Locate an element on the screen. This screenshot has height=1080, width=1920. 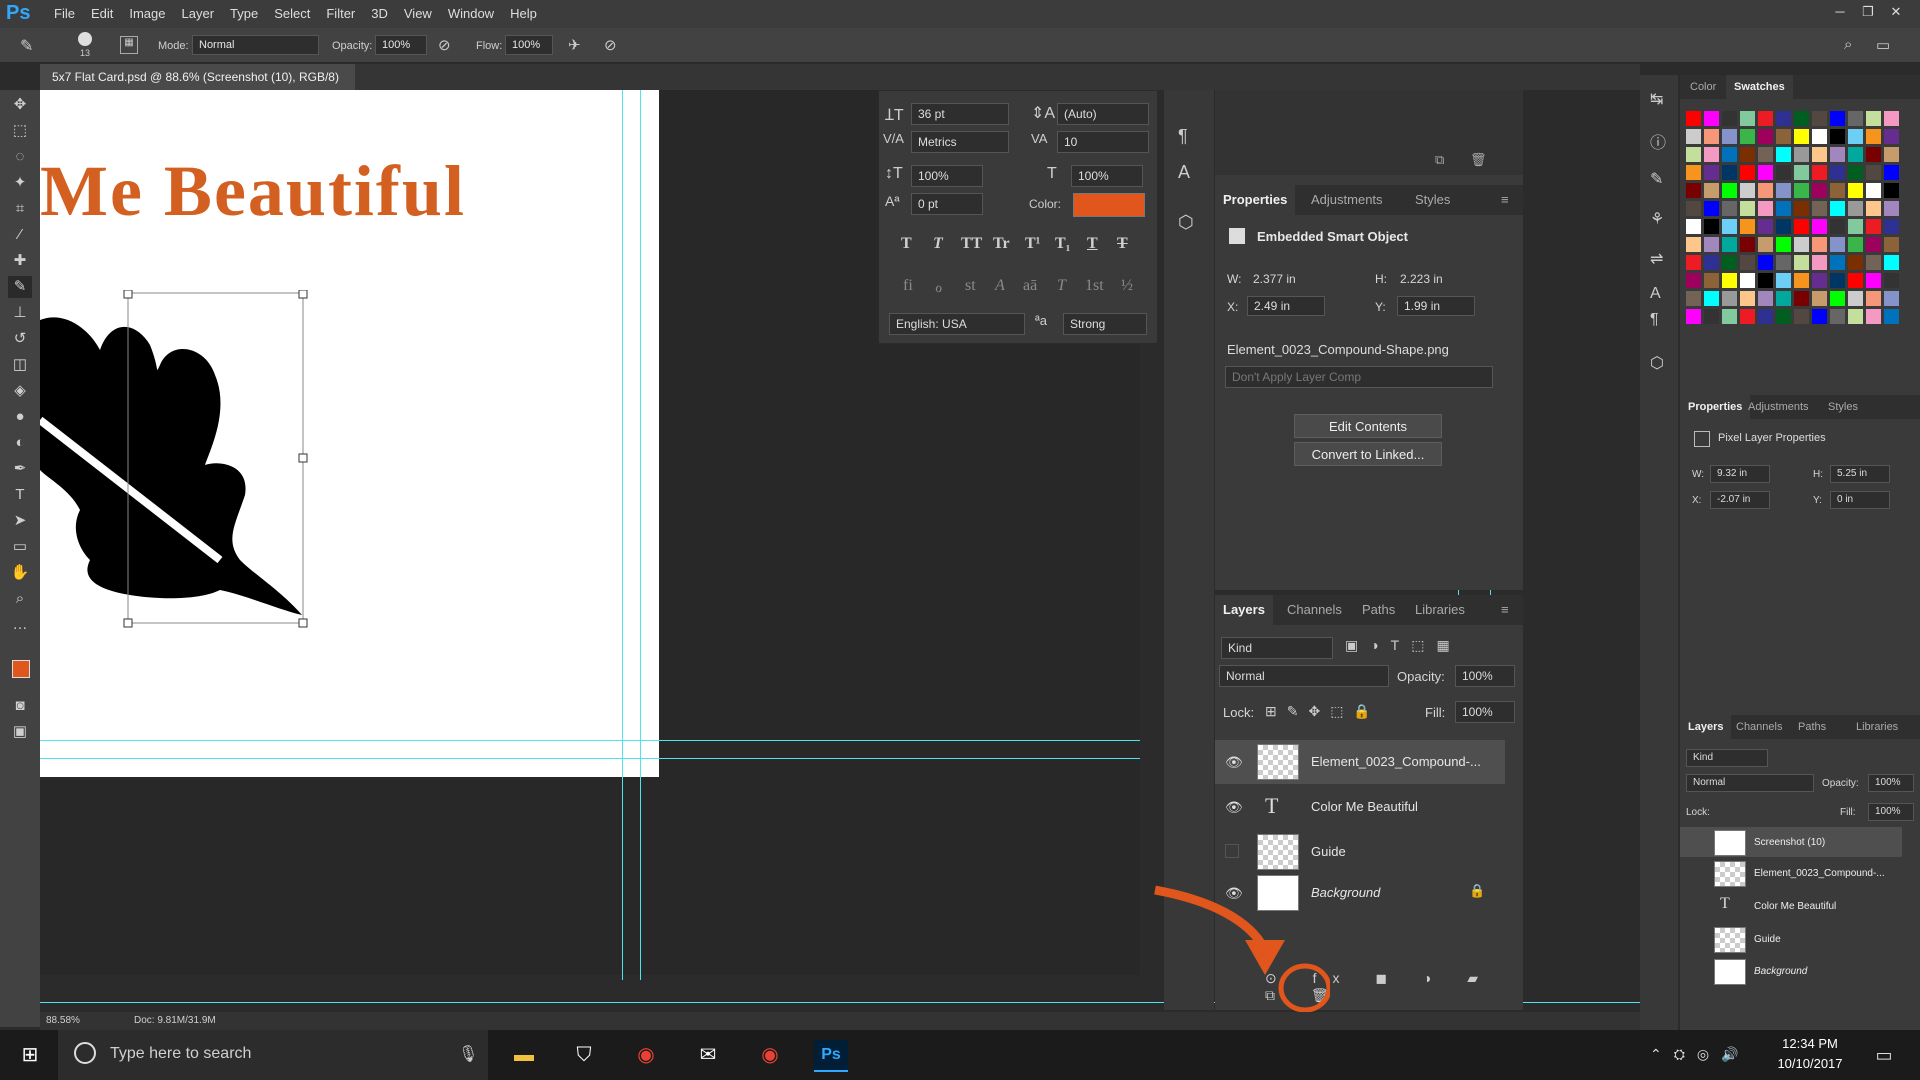
swash-icon: A is located at coordinates (1000, 286).